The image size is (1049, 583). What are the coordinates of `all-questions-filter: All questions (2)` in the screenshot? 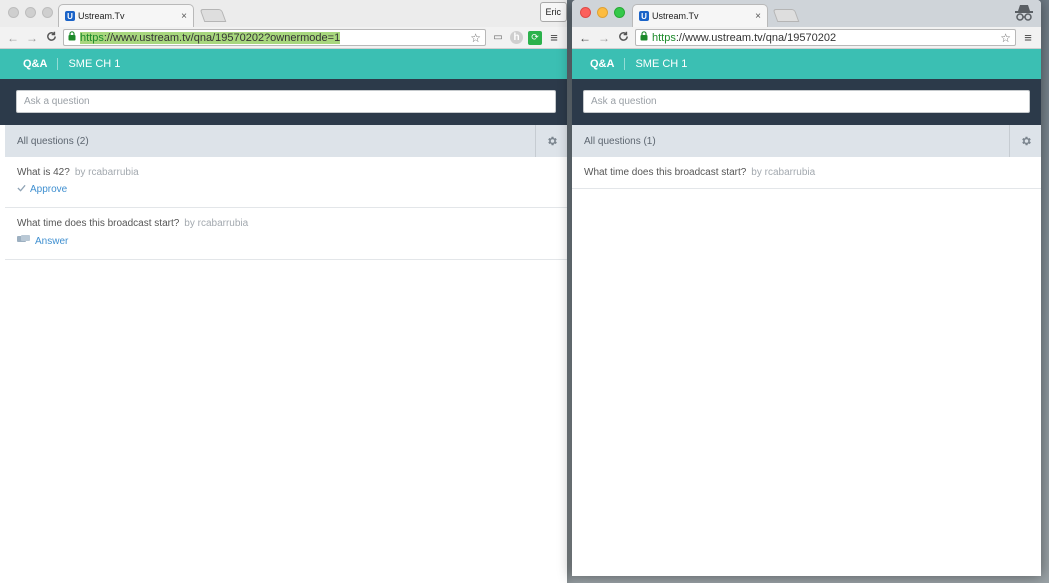 It's located at (270, 141).